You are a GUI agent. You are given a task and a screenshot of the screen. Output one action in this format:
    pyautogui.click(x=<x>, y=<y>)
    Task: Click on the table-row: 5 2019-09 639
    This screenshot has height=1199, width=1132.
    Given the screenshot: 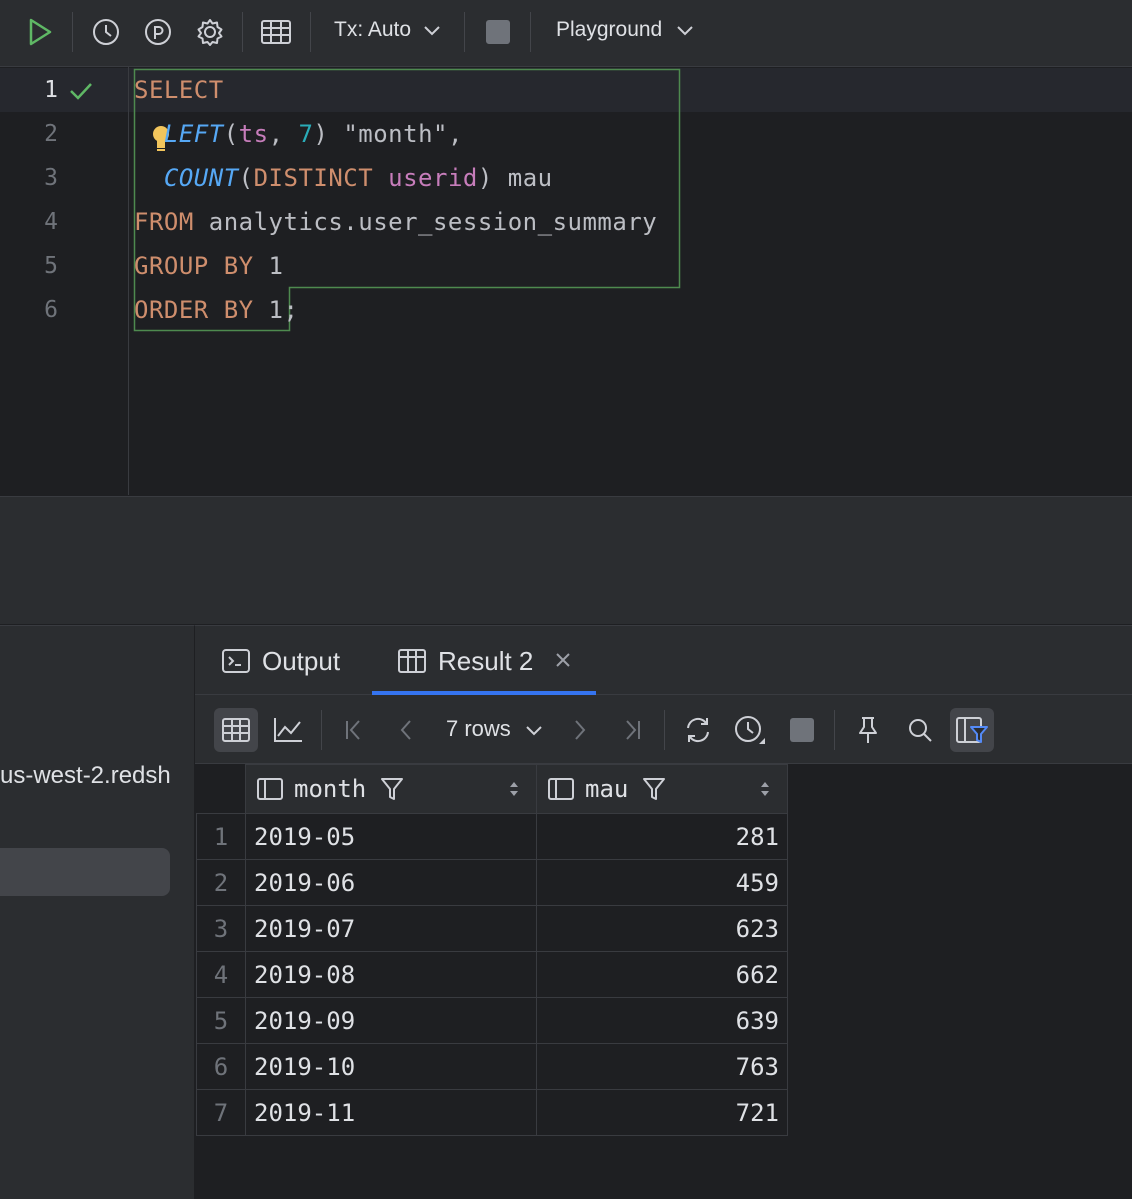 What is the action you would take?
    pyautogui.click(x=492, y=1020)
    